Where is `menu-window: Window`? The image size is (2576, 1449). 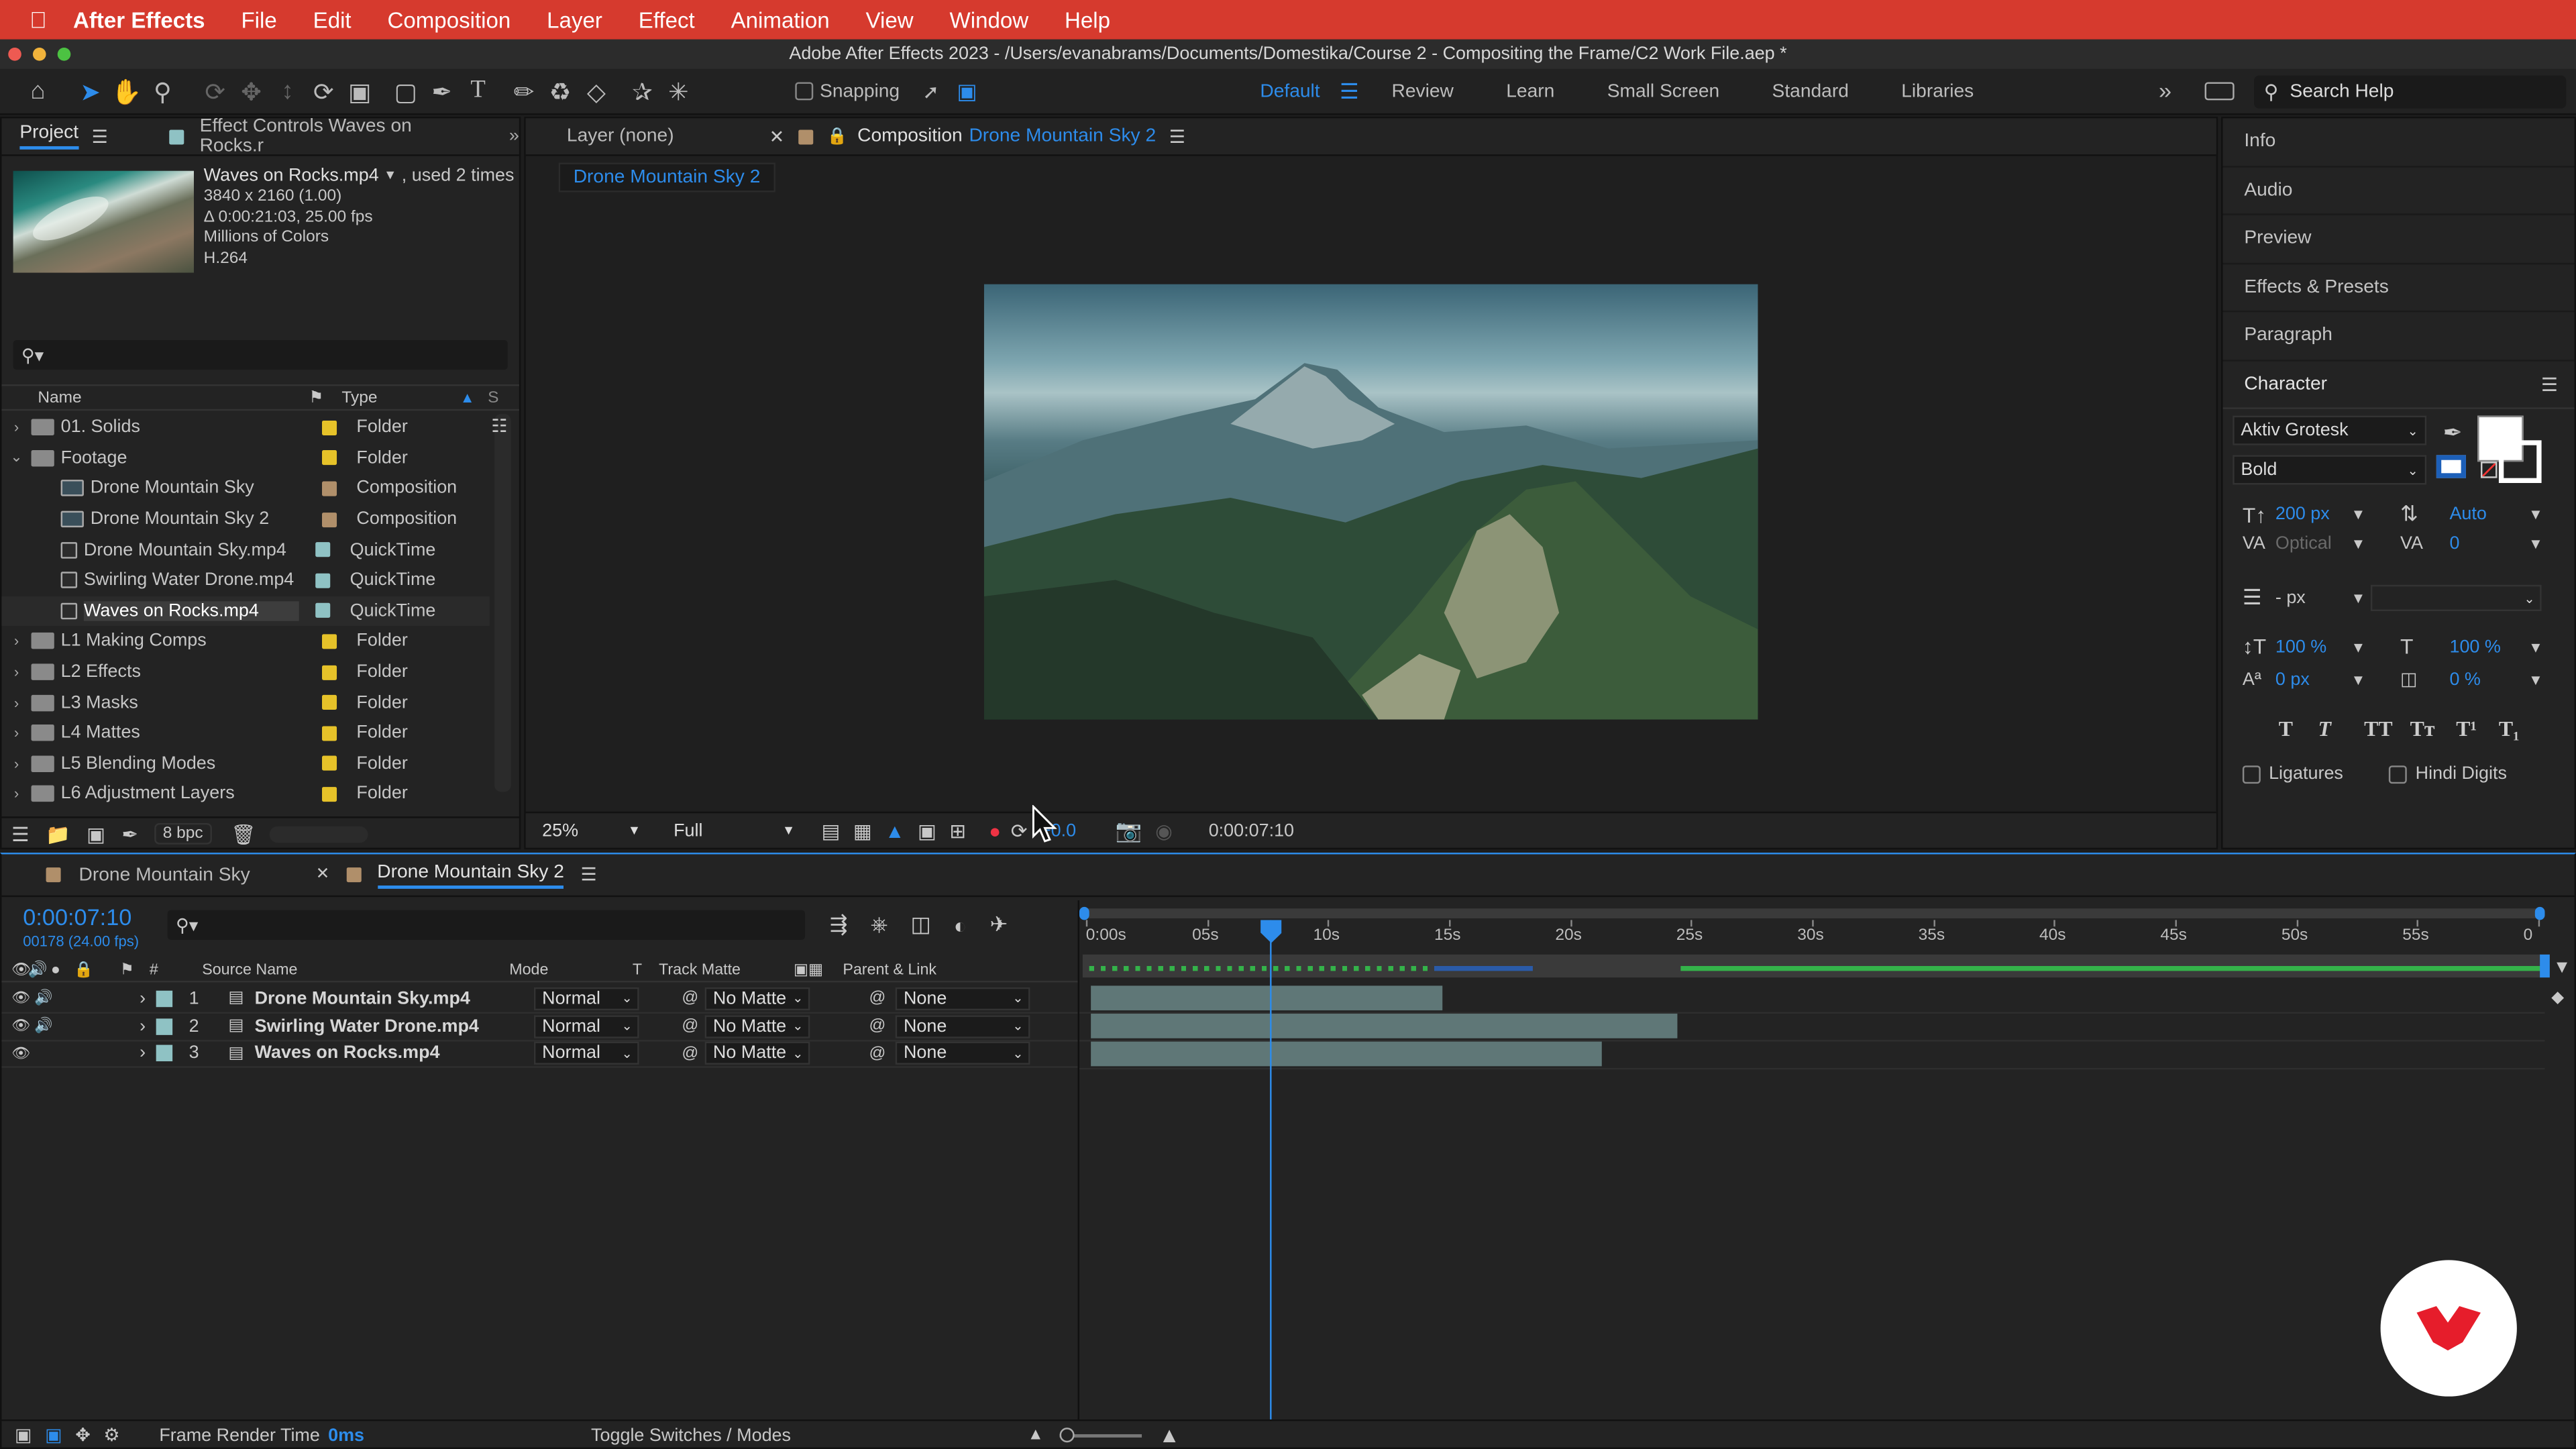
menu-window: Window is located at coordinates (989, 19).